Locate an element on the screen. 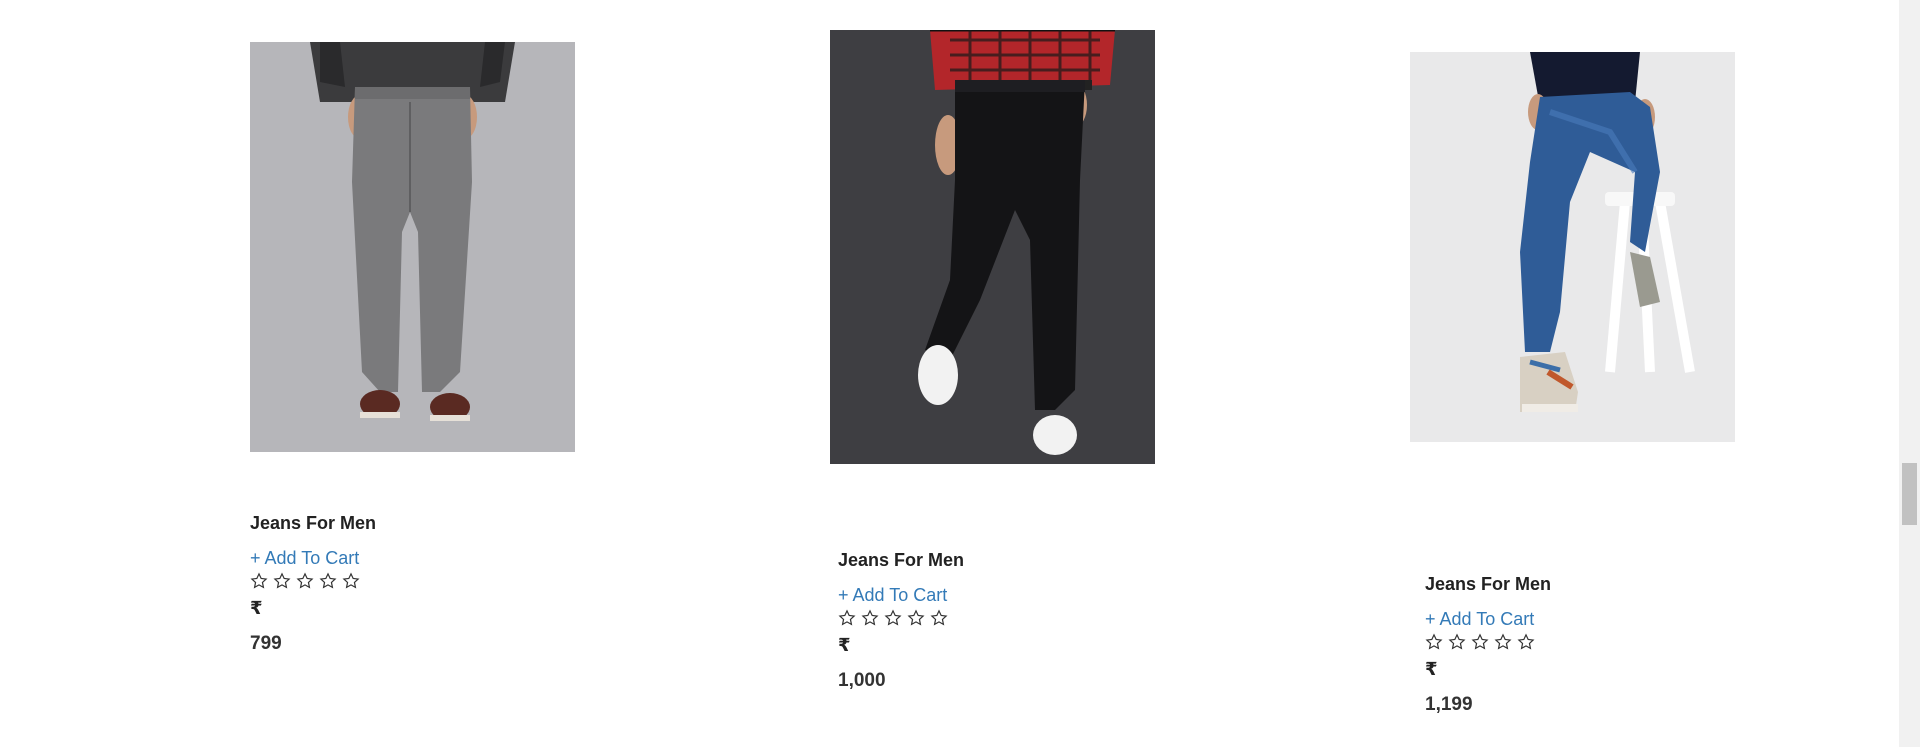 This screenshot has height=747, width=1920. product-image-blue-jeans is located at coordinates (1572, 247).